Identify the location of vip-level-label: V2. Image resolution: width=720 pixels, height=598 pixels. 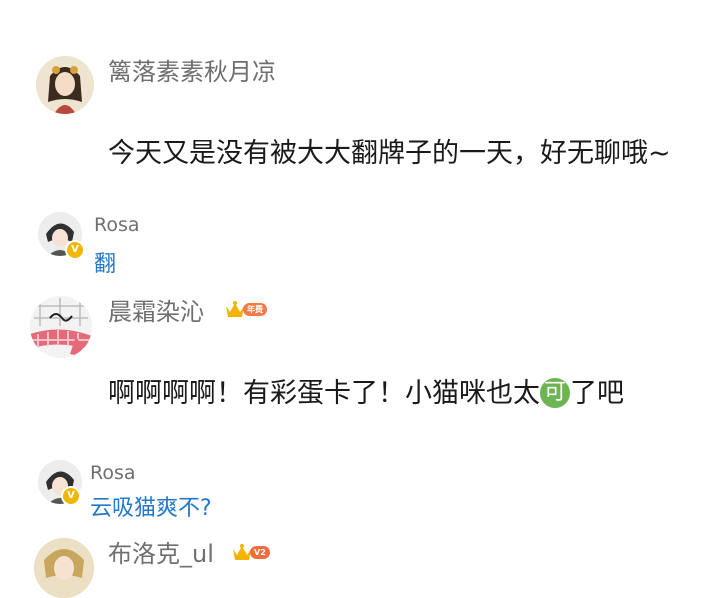
(260, 552).